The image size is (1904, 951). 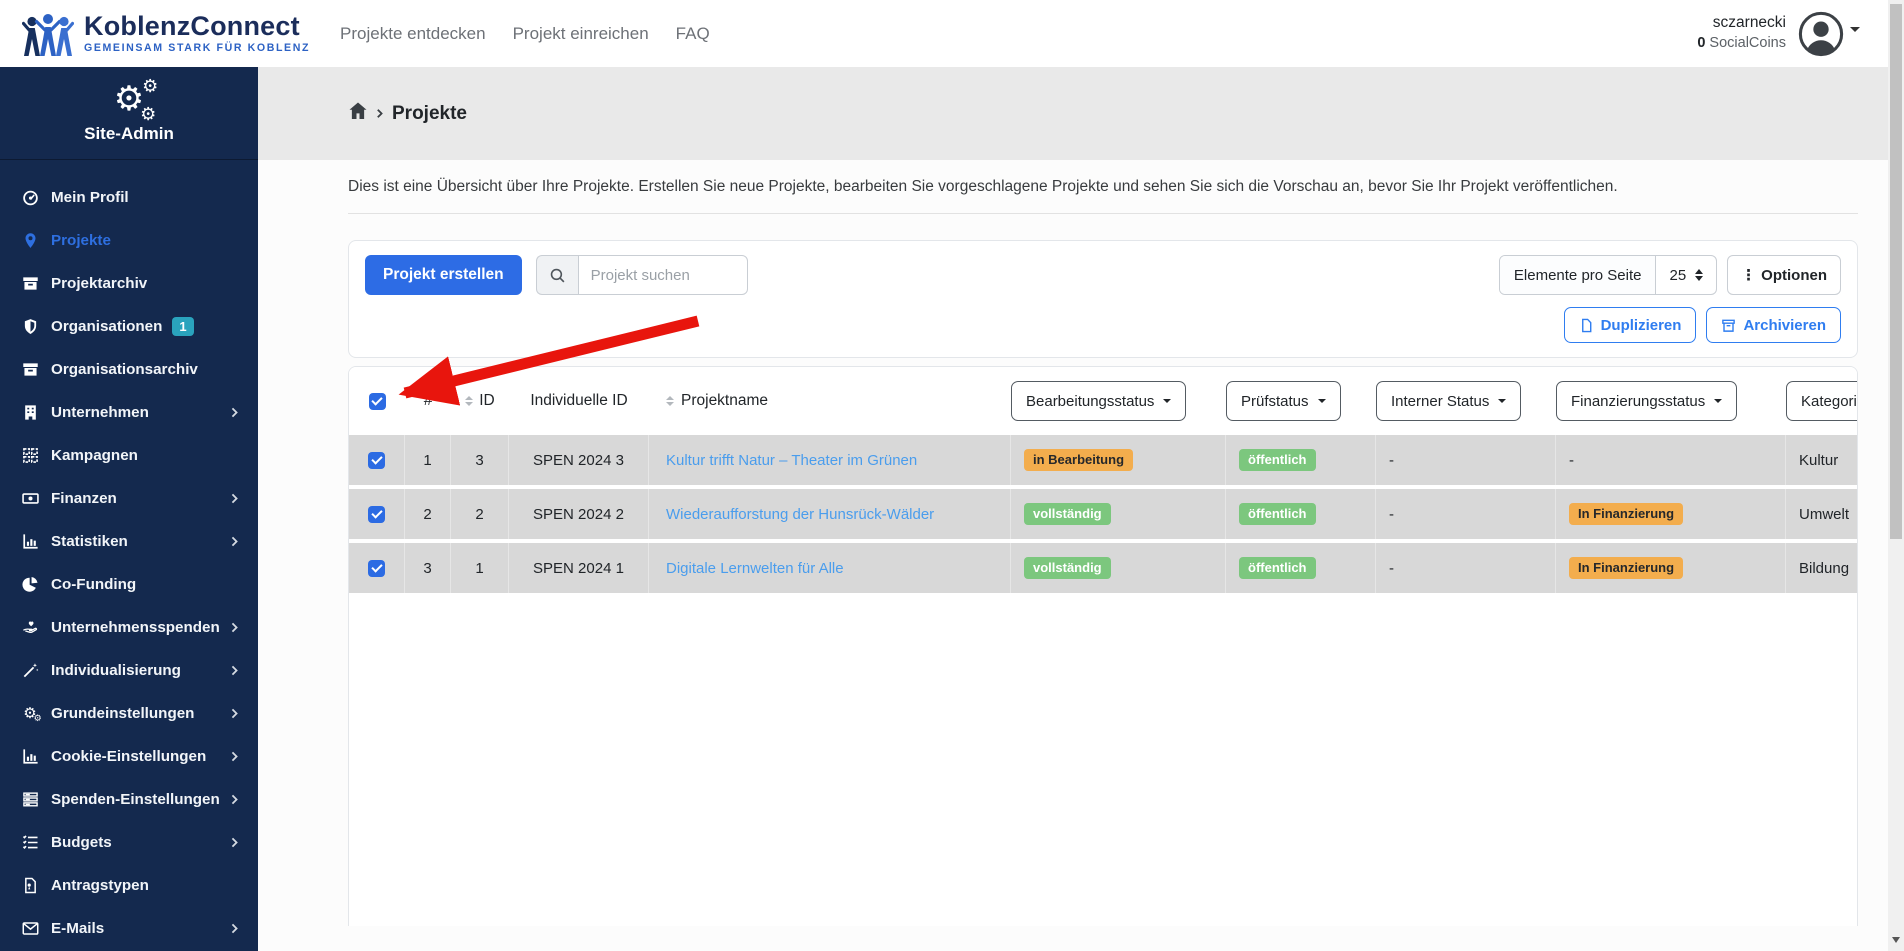 I want to click on nav-link-submit: Projekt einreichen, so click(x=581, y=34).